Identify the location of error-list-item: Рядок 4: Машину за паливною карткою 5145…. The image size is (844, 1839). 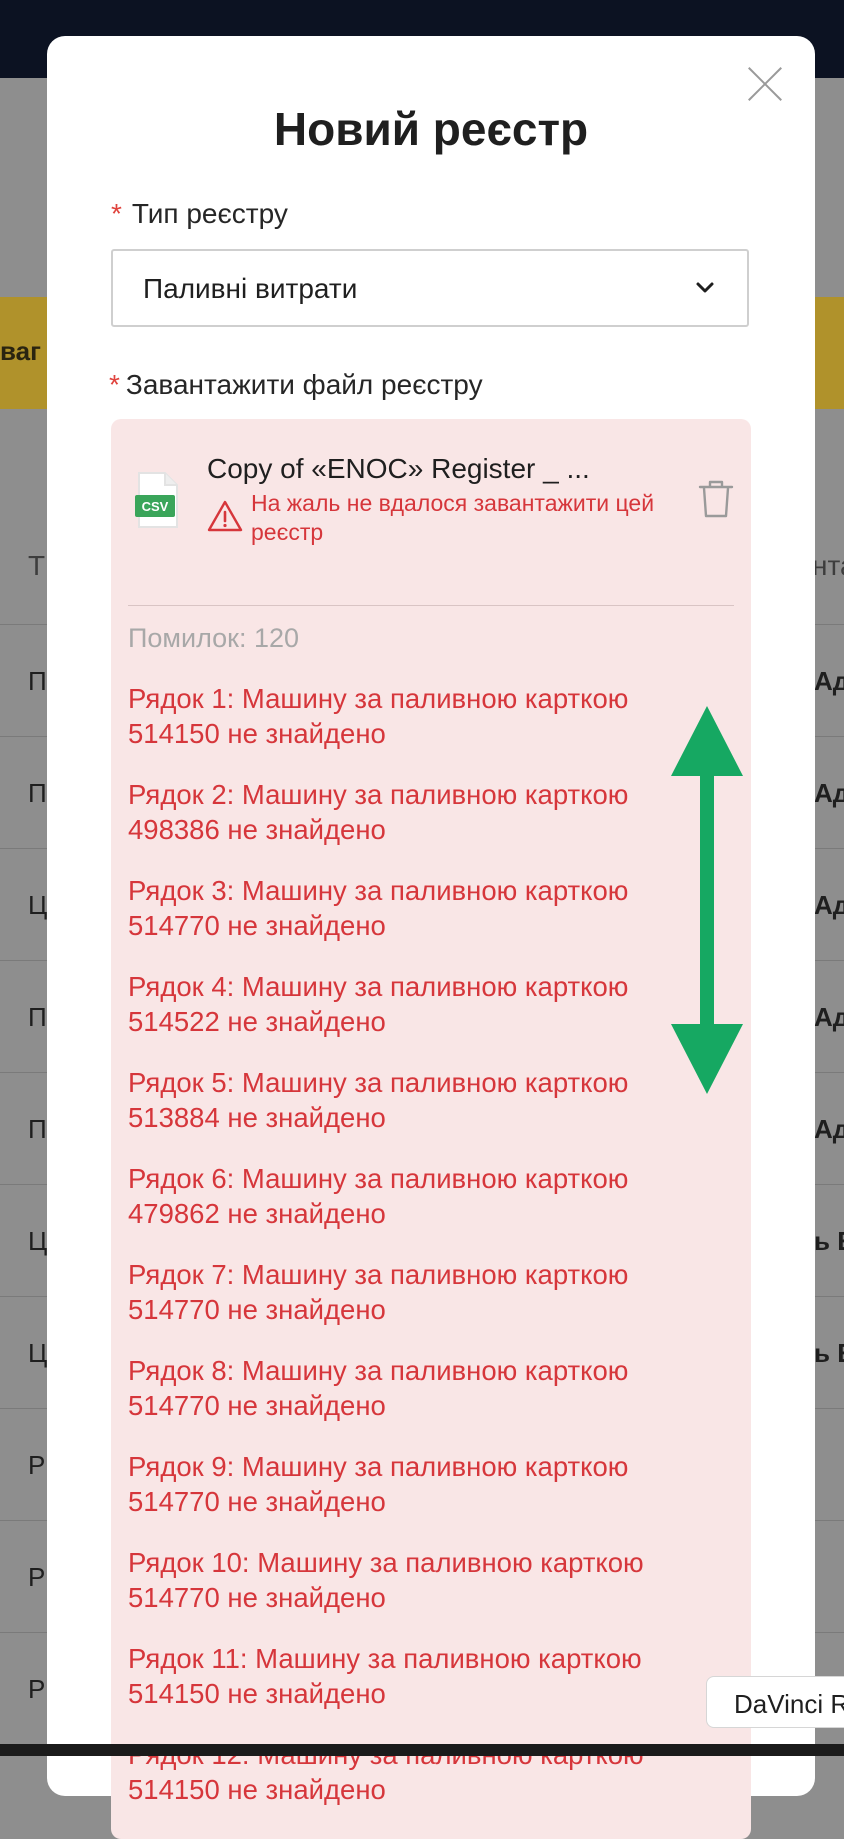
(378, 1004).